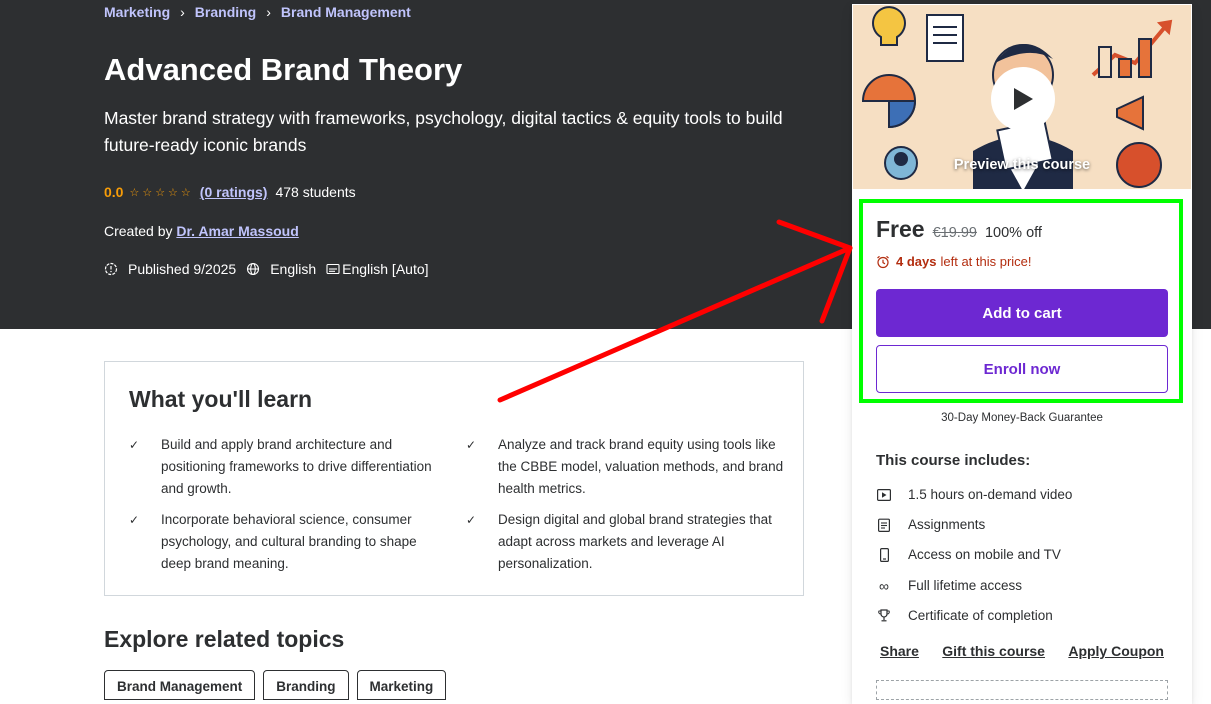  I want to click on include-item-video: 1.5 hours on-demand video, so click(974, 494).